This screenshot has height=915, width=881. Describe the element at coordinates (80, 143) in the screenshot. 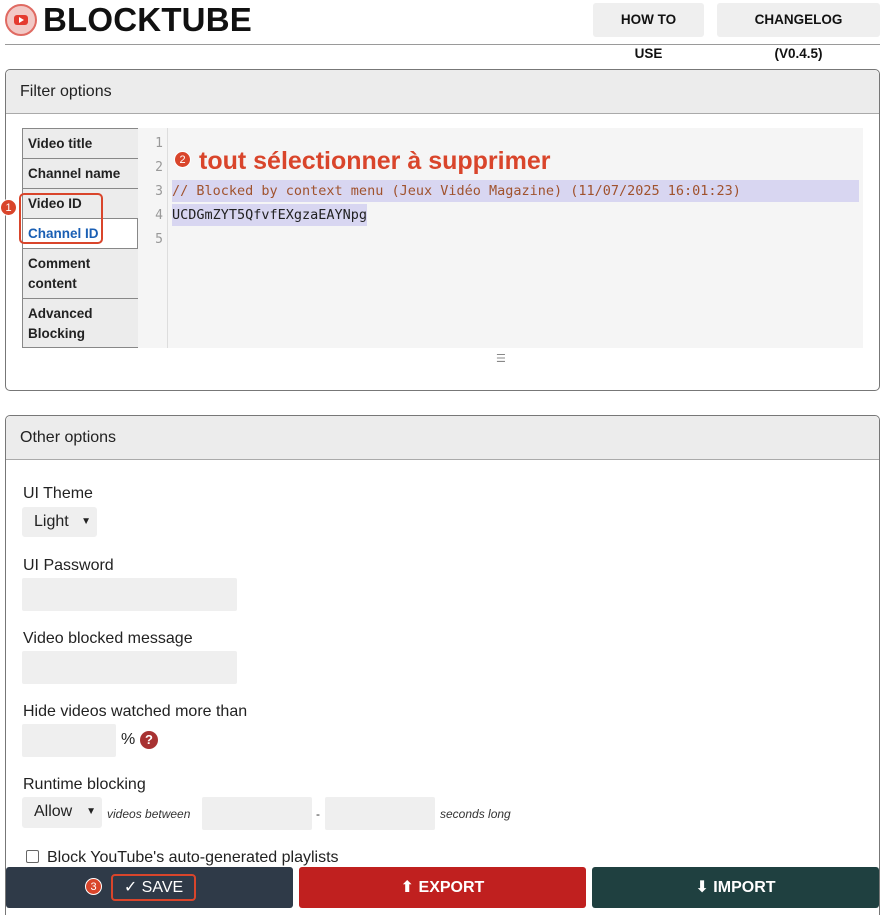

I see `tab-video-title: Video title` at that location.